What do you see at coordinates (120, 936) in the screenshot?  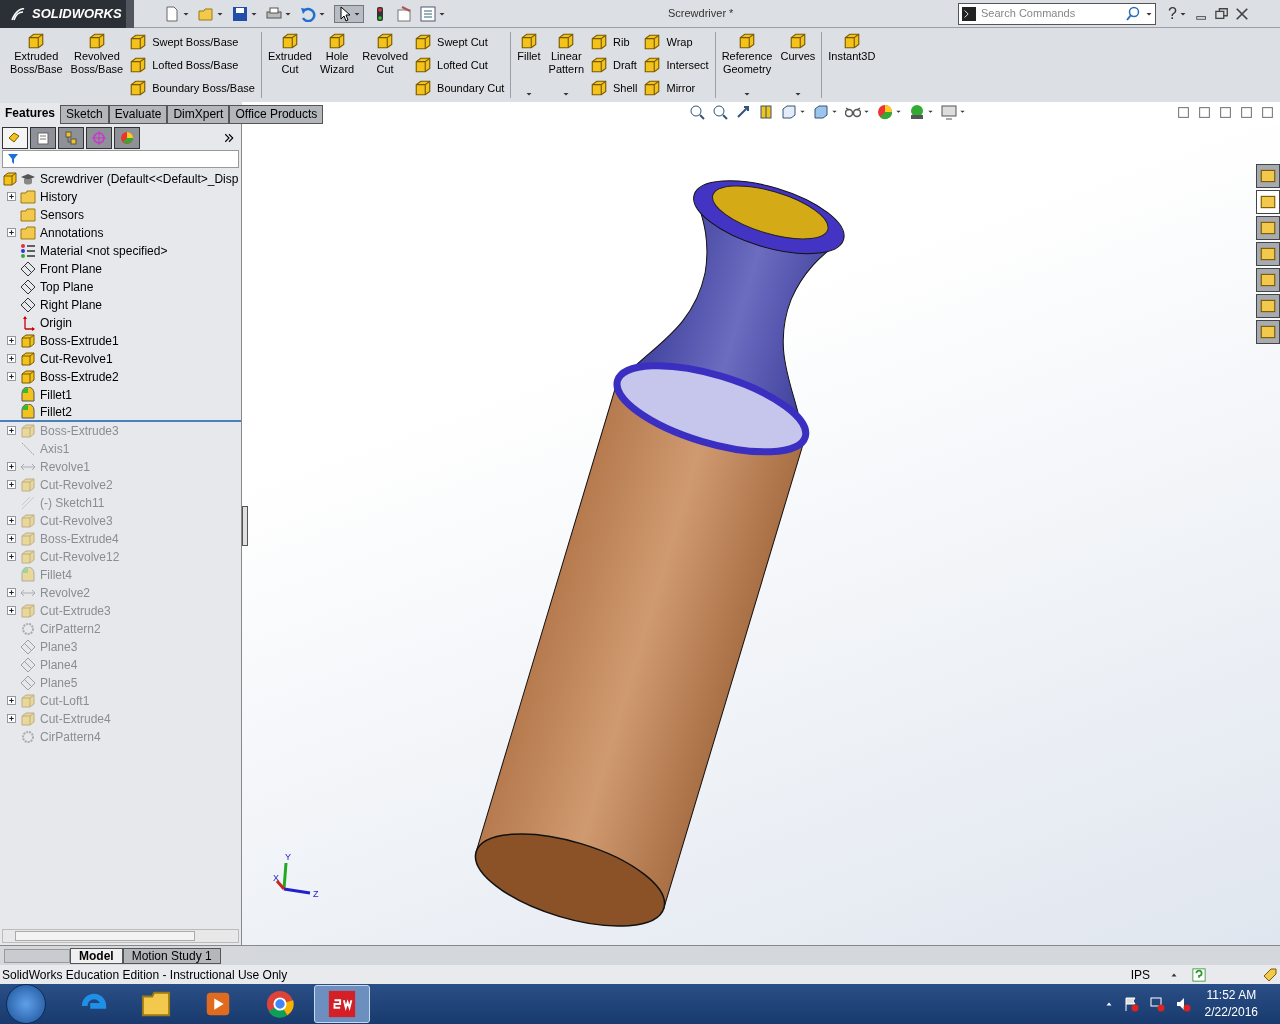 I see `horizontal-scrollbar` at bounding box center [120, 936].